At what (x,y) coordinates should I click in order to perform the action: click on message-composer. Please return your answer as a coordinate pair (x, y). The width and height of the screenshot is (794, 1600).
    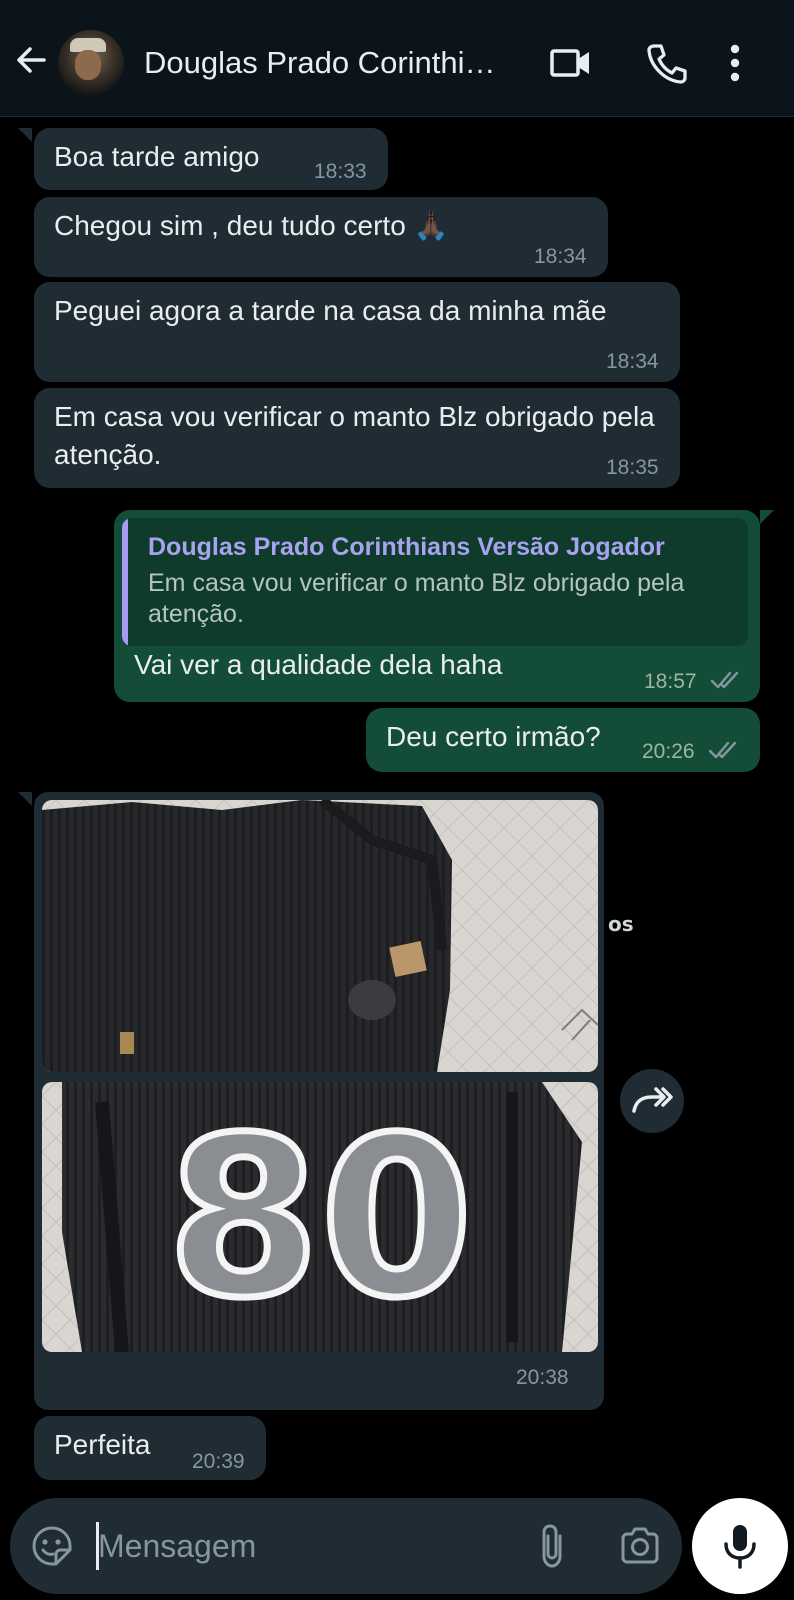
    Looking at the image, I should click on (346, 1546).